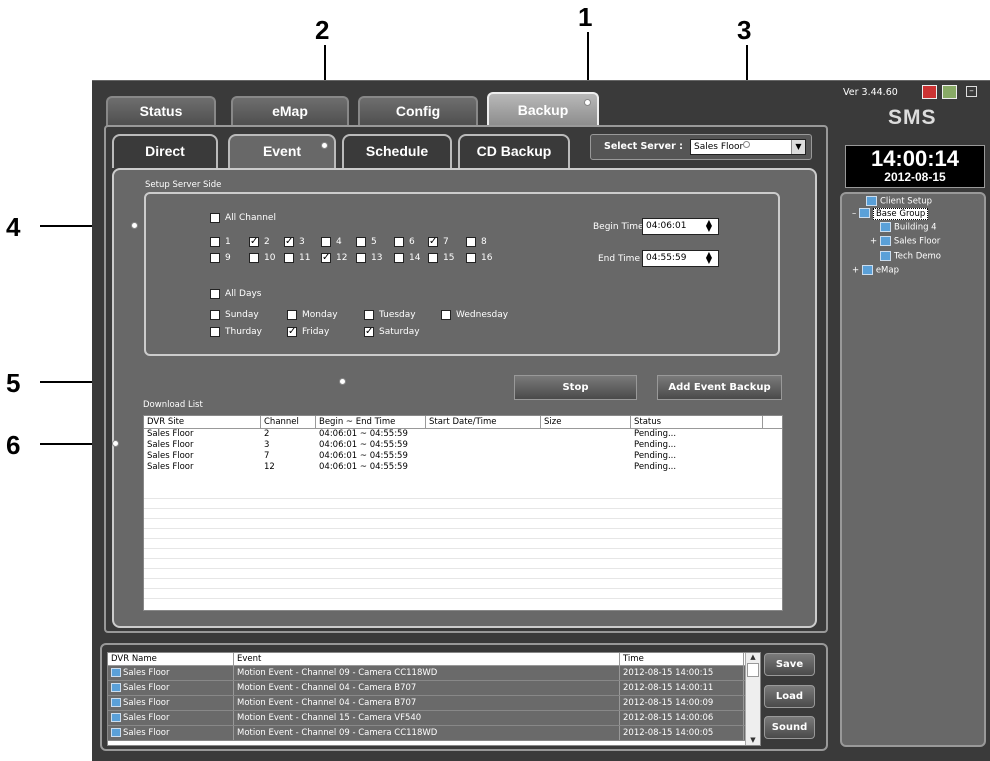  I want to click on day-monday-checkbox: Monday, so click(312, 315).